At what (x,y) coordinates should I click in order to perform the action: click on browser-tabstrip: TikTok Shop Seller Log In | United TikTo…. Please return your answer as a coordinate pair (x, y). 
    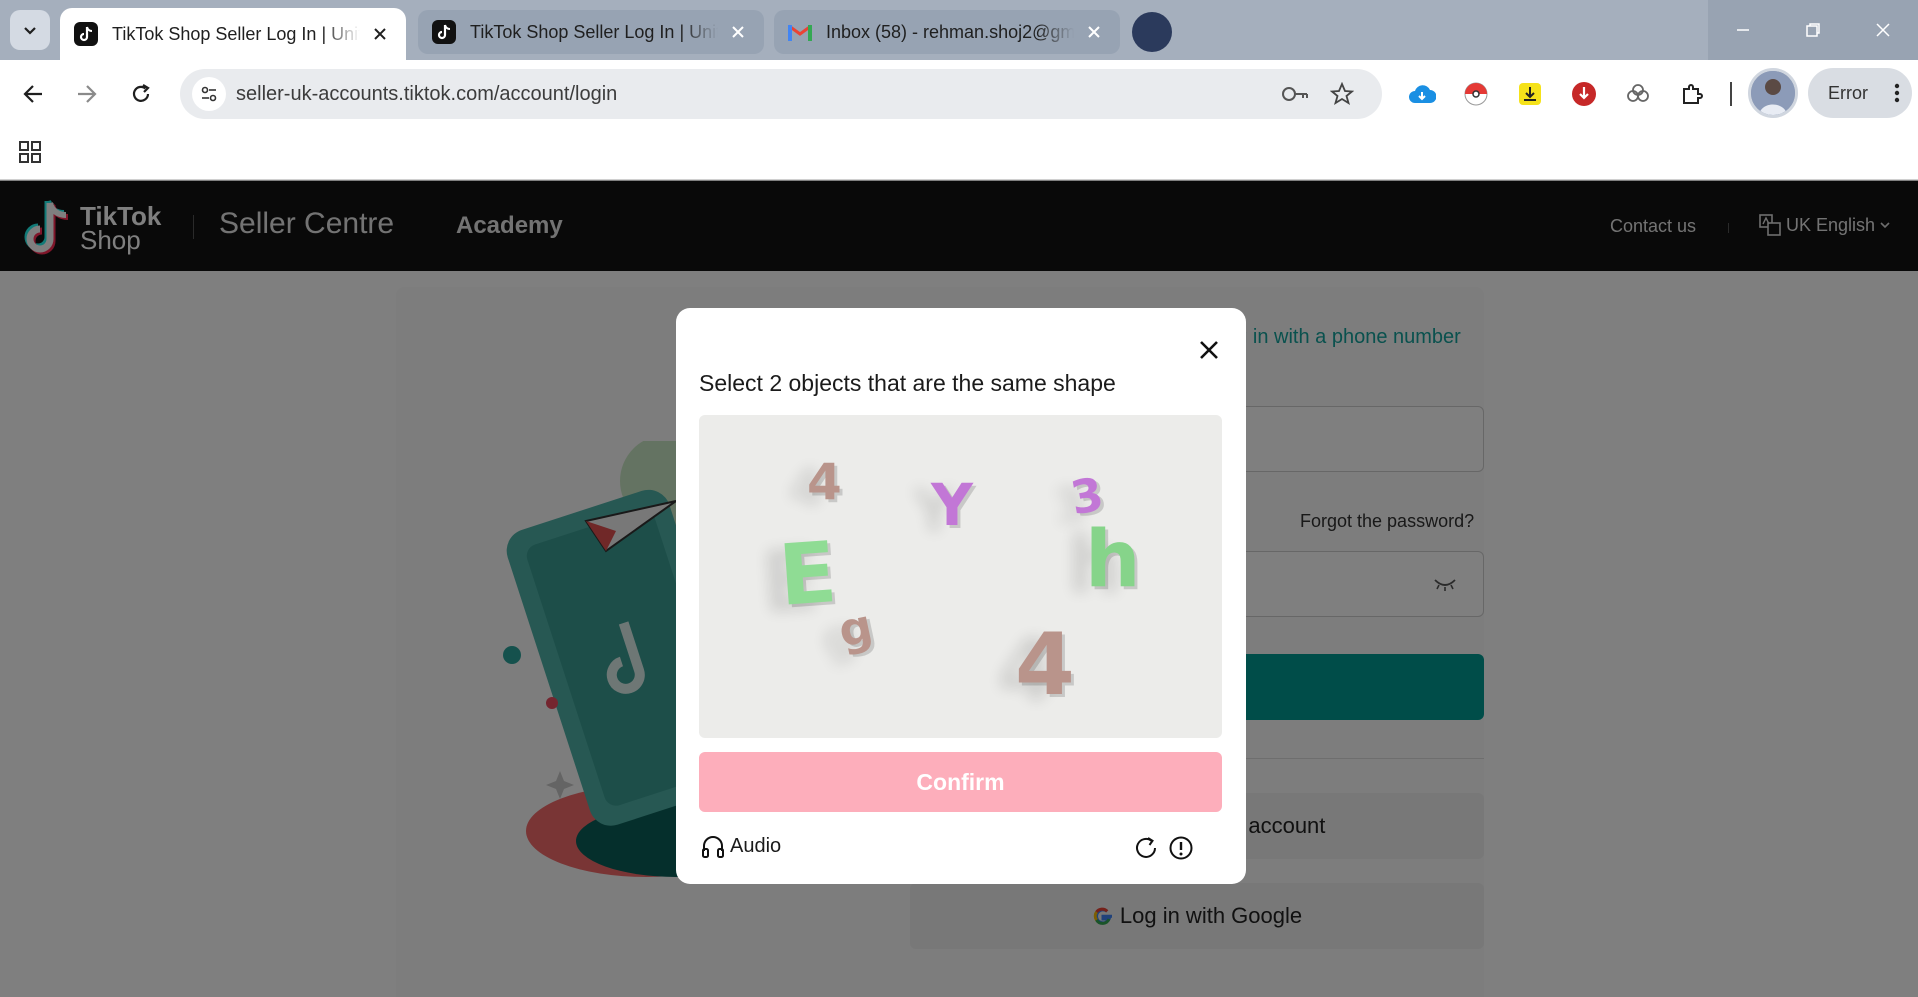
    Looking at the image, I should click on (959, 30).